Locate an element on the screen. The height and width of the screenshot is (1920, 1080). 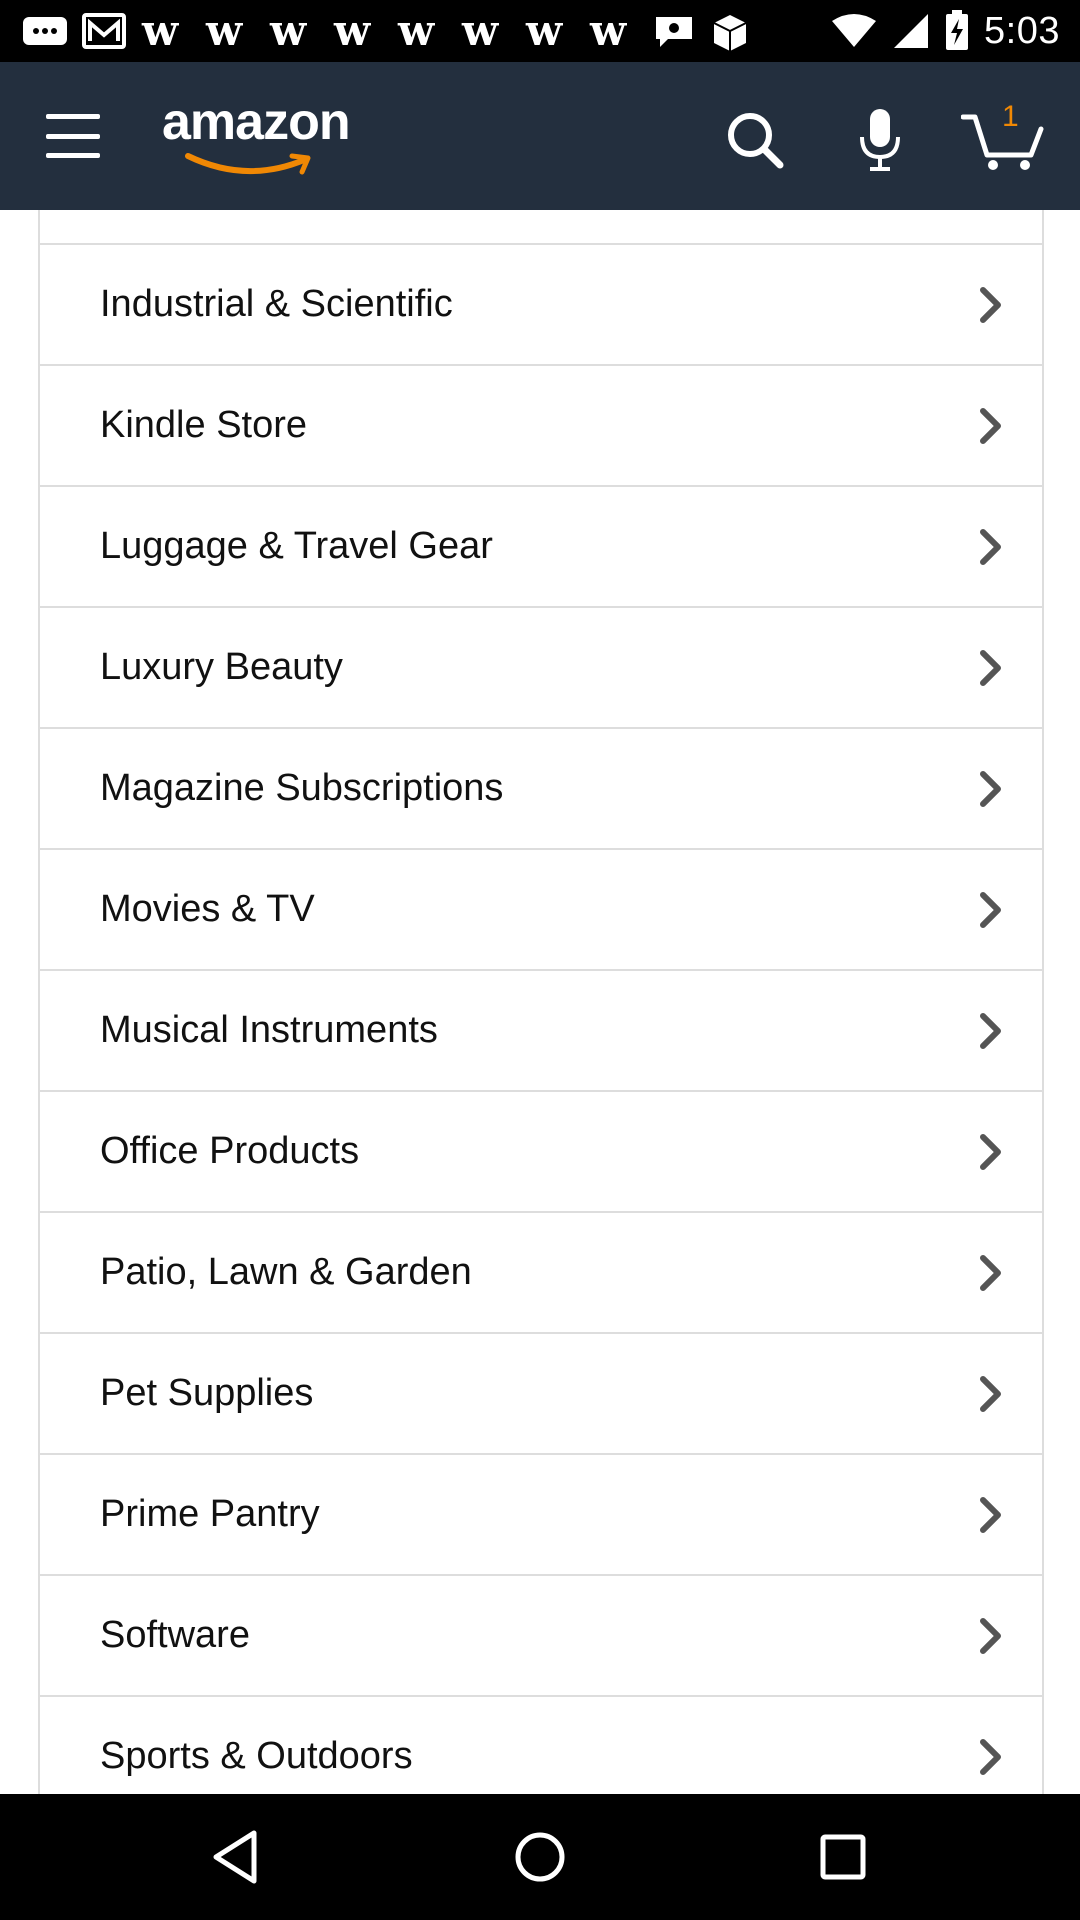
category-item: Software is located at coordinates (541, 1636).